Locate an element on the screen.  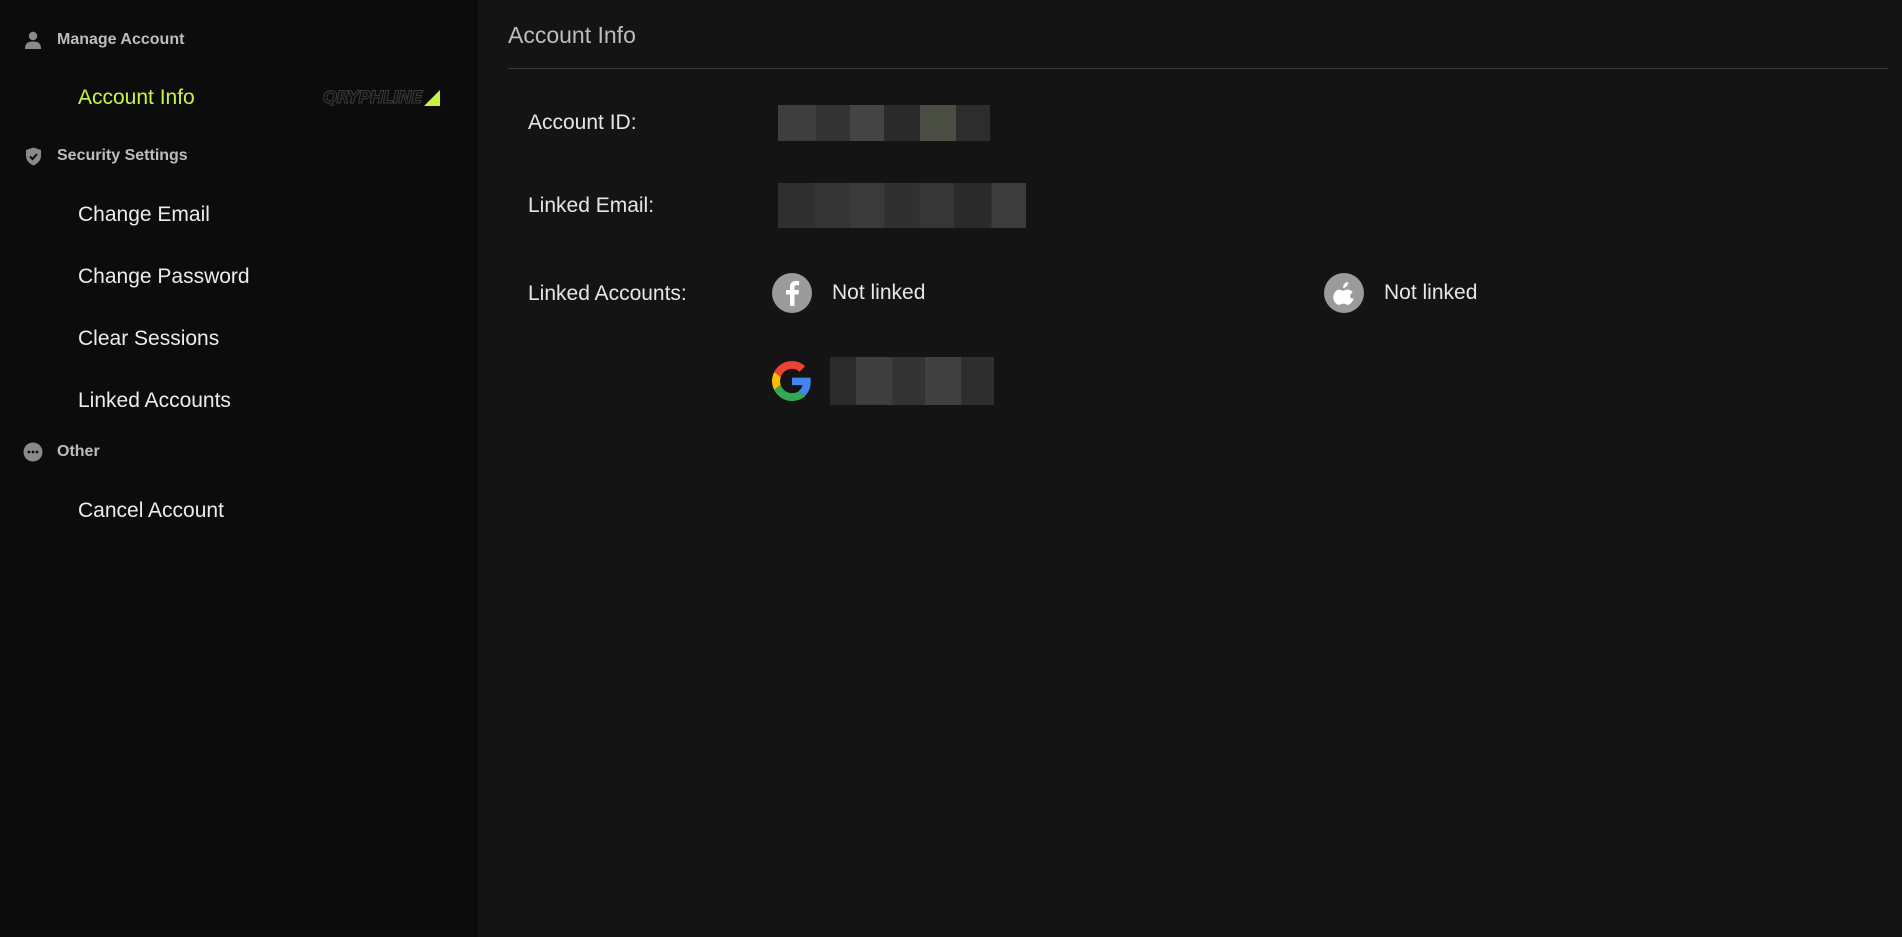
linked-email-value-redacted is located at coordinates (902, 205).